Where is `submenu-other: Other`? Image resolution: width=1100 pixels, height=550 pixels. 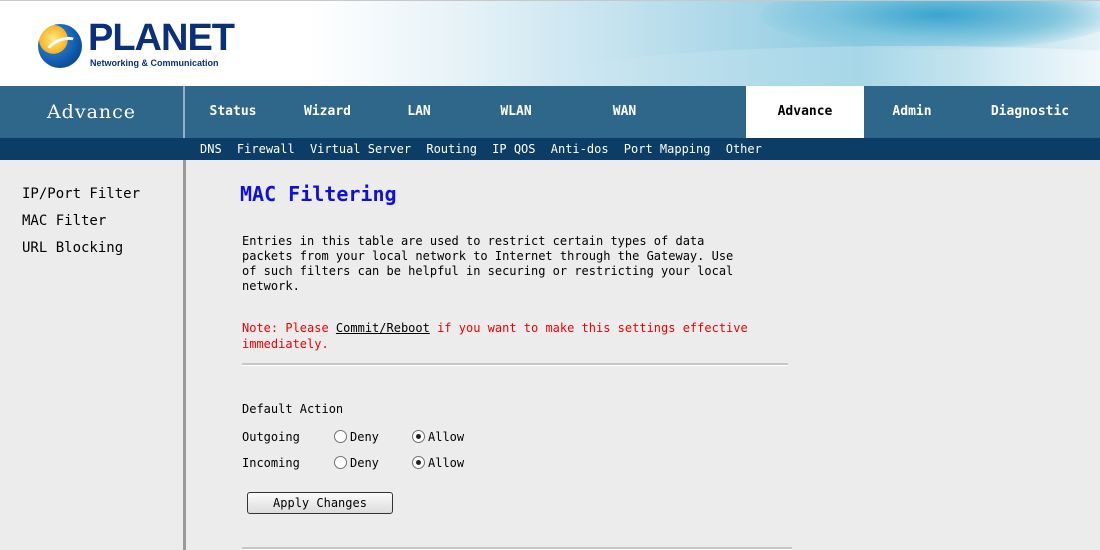 submenu-other: Other is located at coordinates (744, 149).